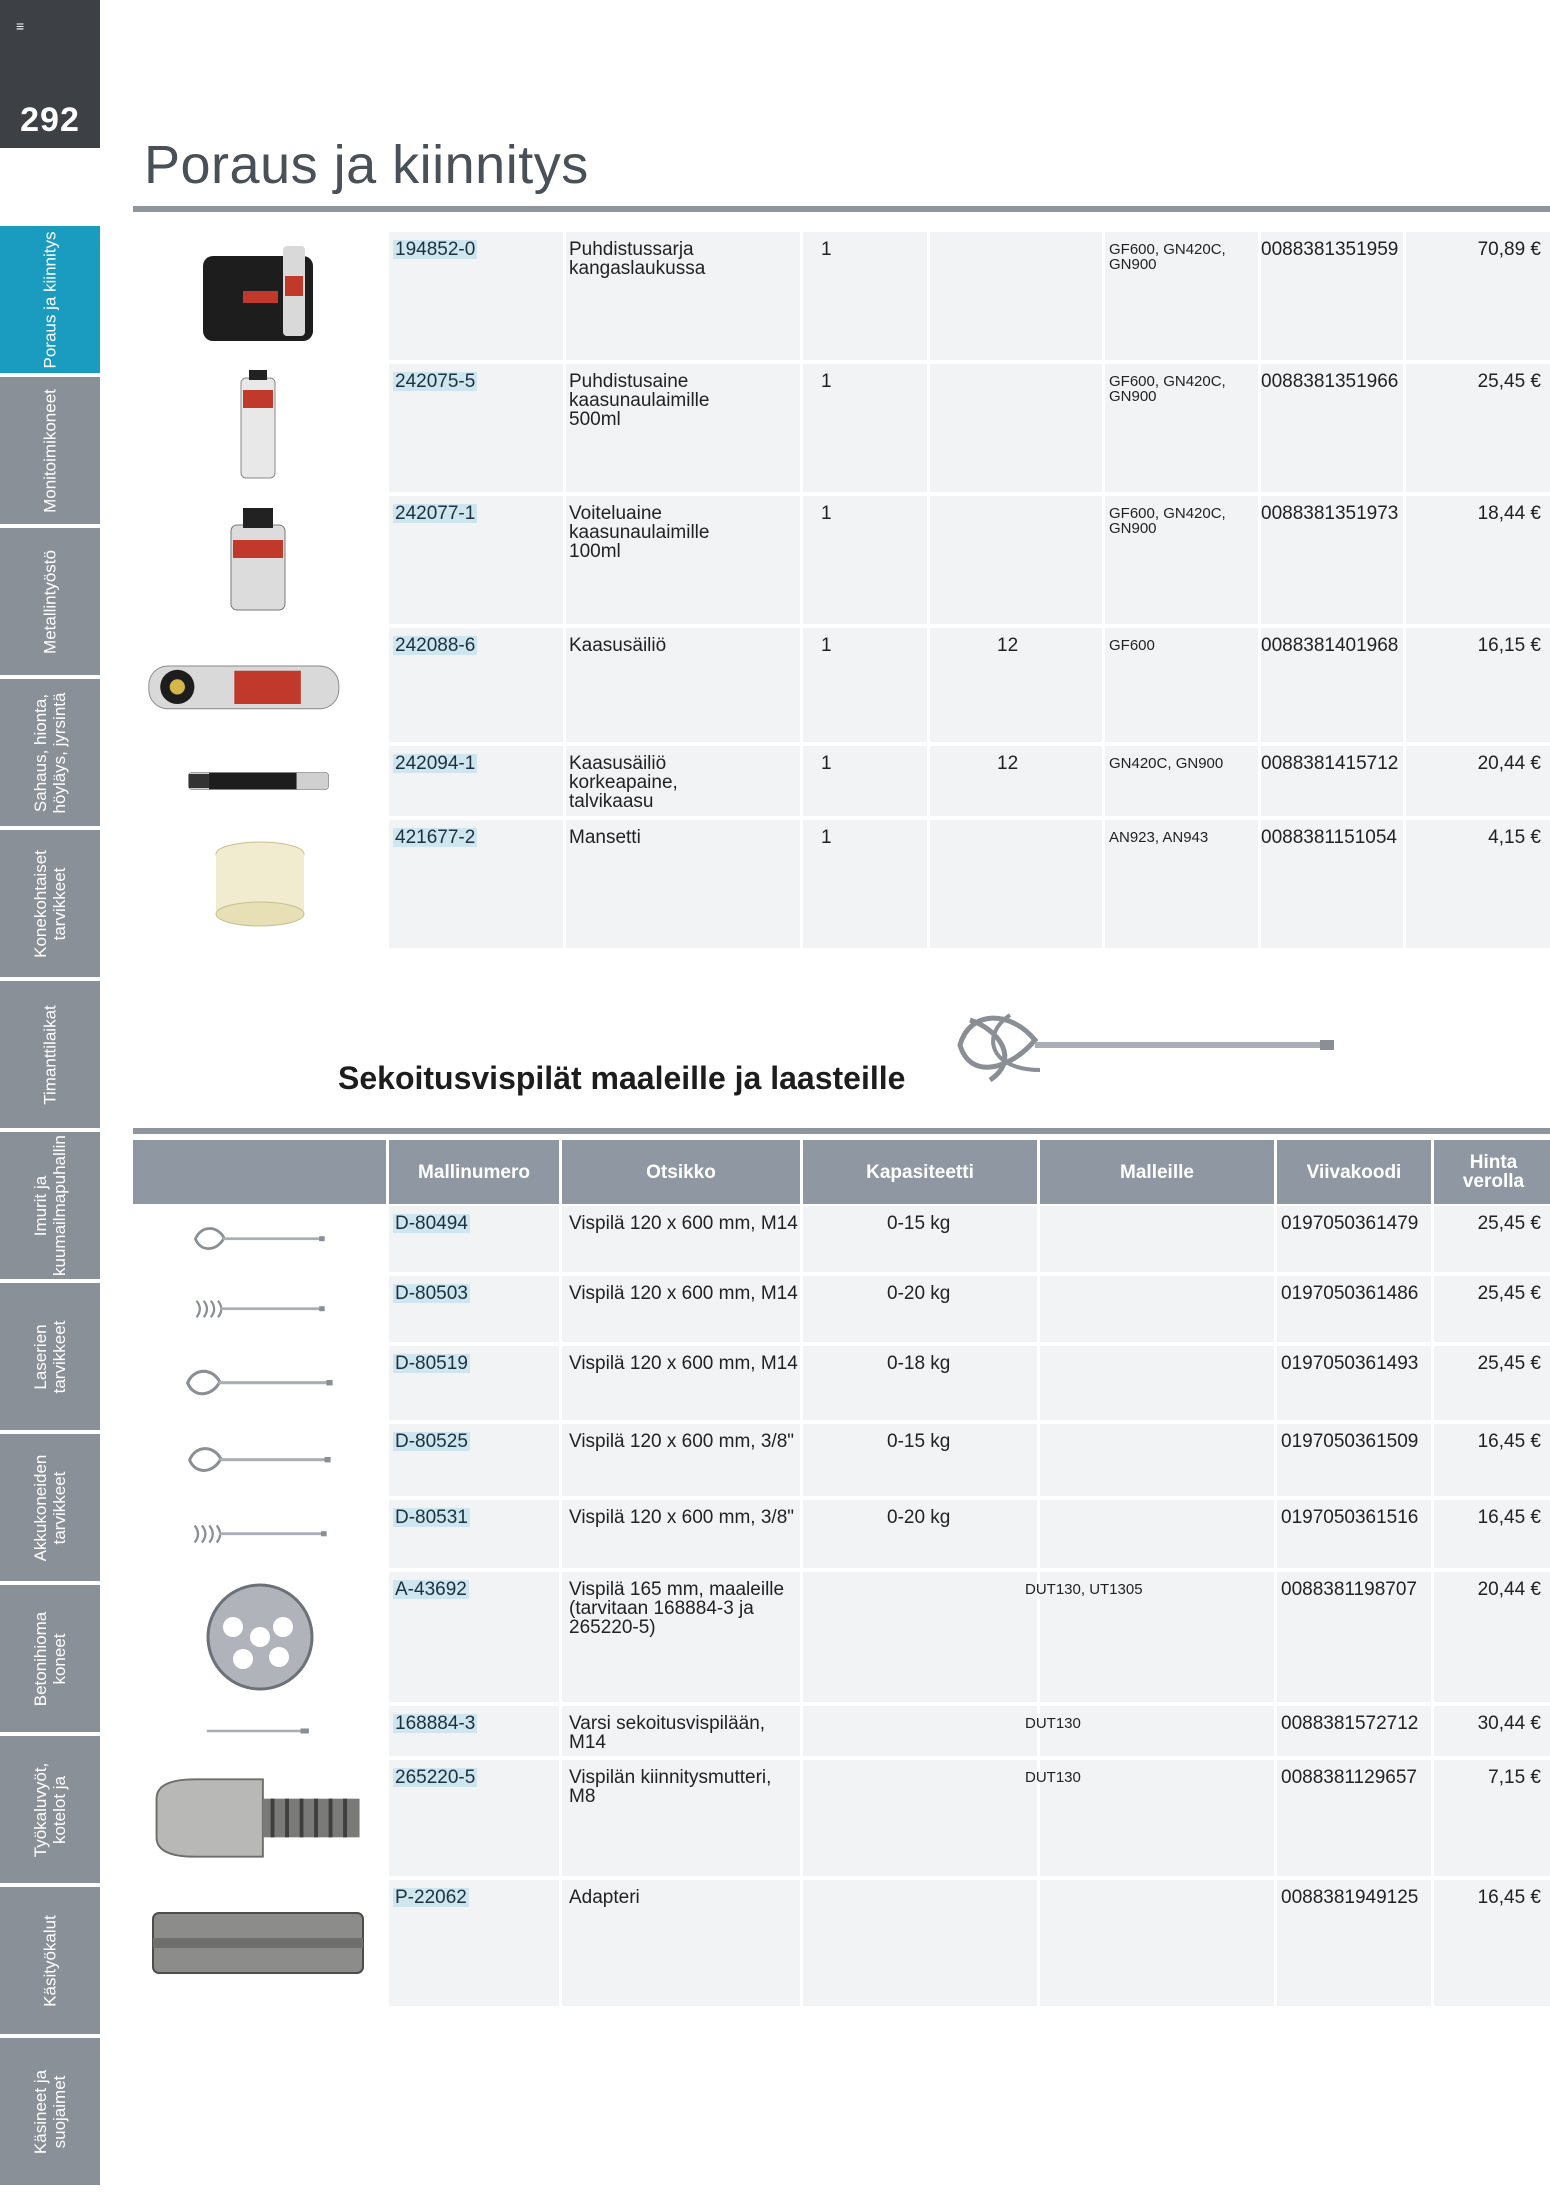 The image size is (1550, 2209). I want to click on header-barcode: Viivakoodi, so click(1354, 1172).